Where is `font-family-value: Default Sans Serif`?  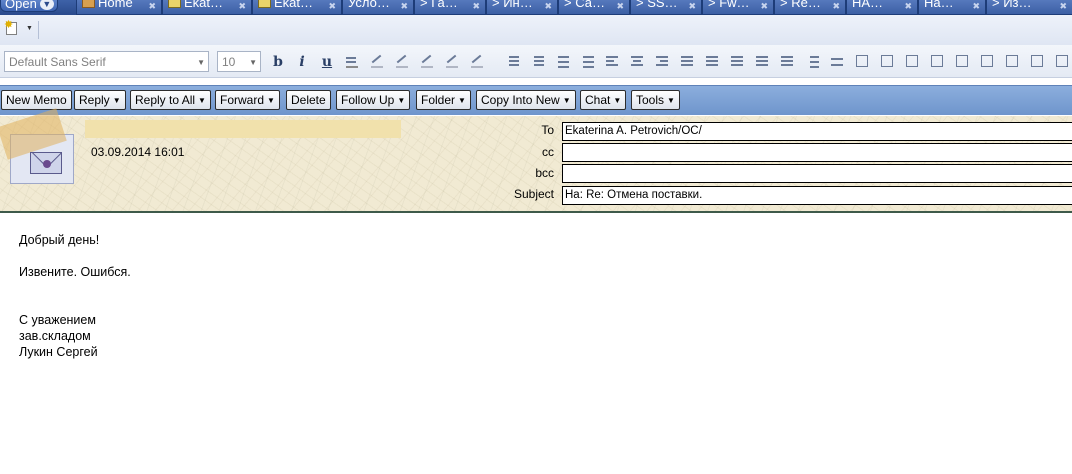
font-family-value: Default Sans Serif is located at coordinates (57, 62).